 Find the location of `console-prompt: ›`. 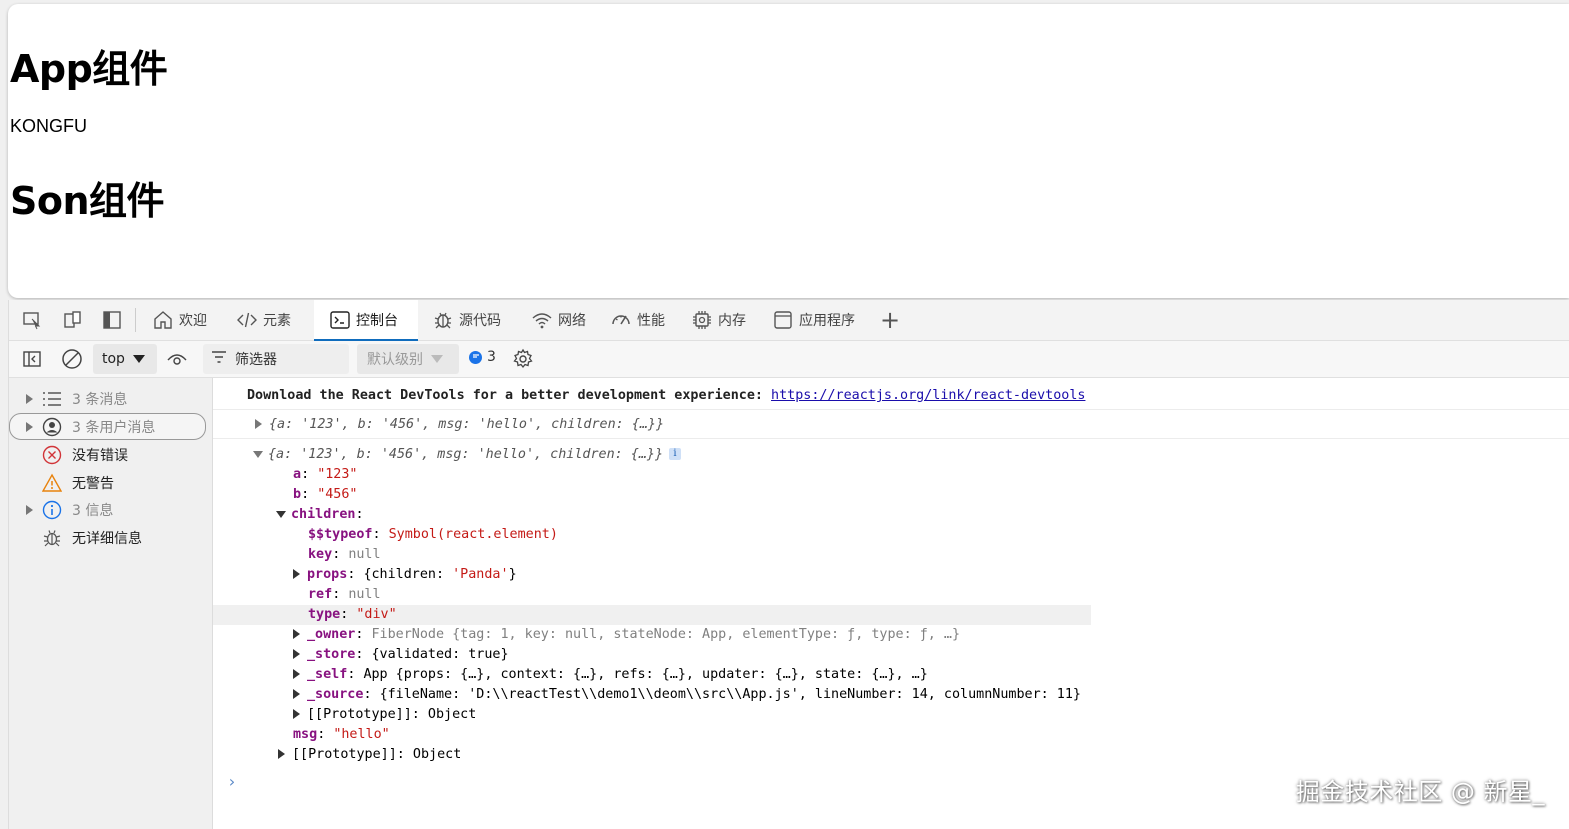

console-prompt: › is located at coordinates (232, 781).